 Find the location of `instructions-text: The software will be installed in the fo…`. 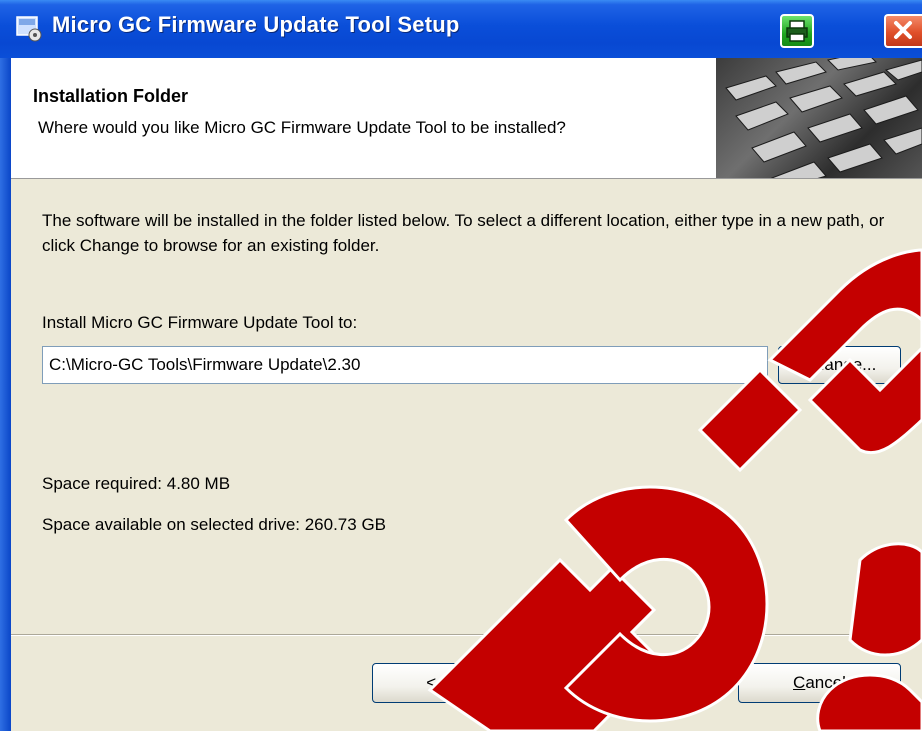

instructions-text: The software will be installed in the fo… is located at coordinates (463, 233).